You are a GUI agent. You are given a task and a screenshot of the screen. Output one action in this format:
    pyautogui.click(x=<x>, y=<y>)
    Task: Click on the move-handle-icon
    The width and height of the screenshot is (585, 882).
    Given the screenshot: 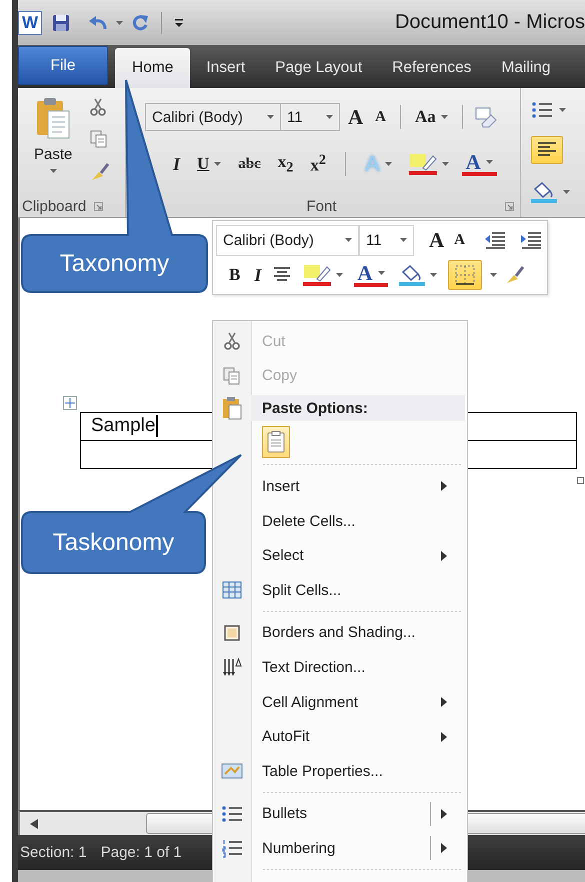 What is the action you would take?
    pyautogui.click(x=70, y=403)
    